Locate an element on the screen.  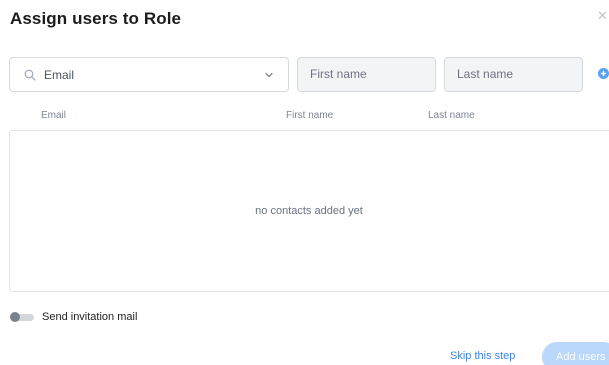
first-name-input is located at coordinates (365, 74).